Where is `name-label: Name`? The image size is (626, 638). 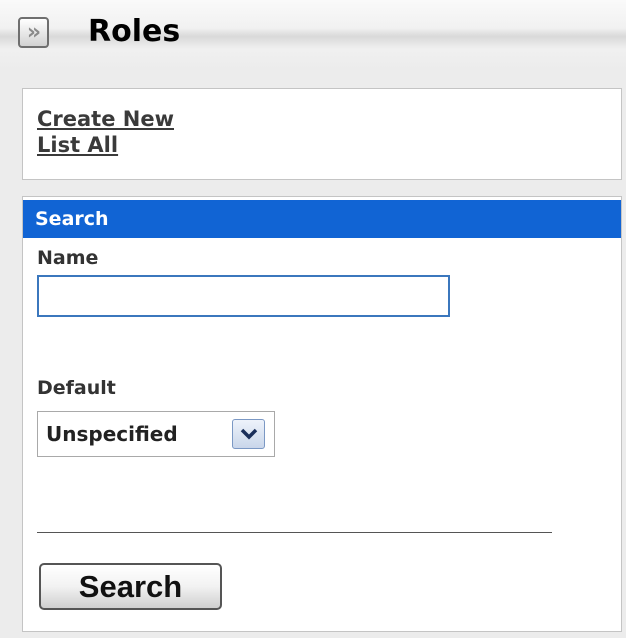
name-label: Name is located at coordinates (68, 258).